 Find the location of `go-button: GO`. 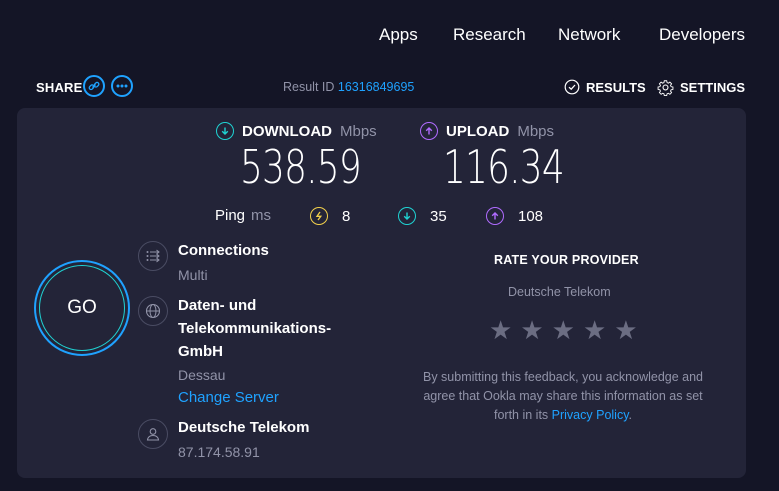

go-button: GO is located at coordinates (82, 308).